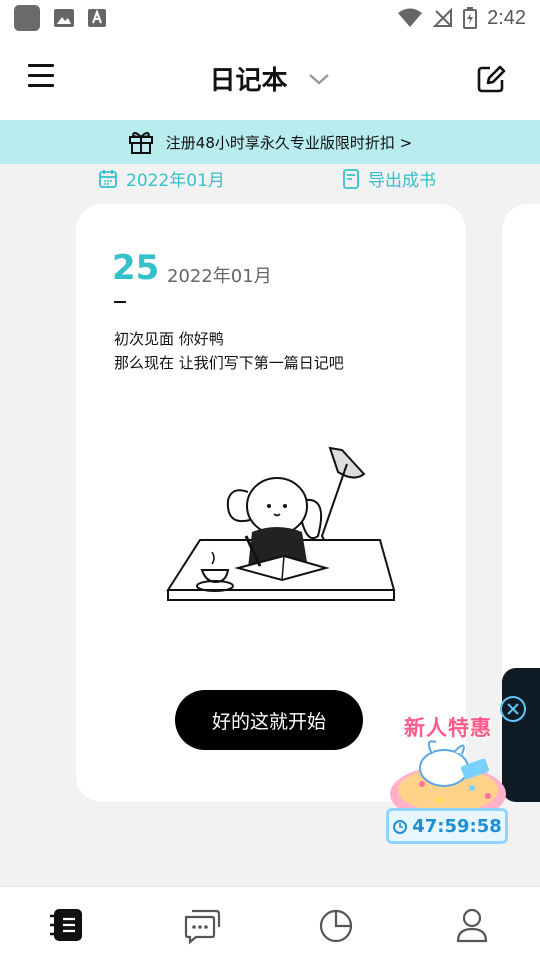 Image resolution: width=540 pixels, height=960 pixels. I want to click on alarm-clock-icon, so click(400, 827).